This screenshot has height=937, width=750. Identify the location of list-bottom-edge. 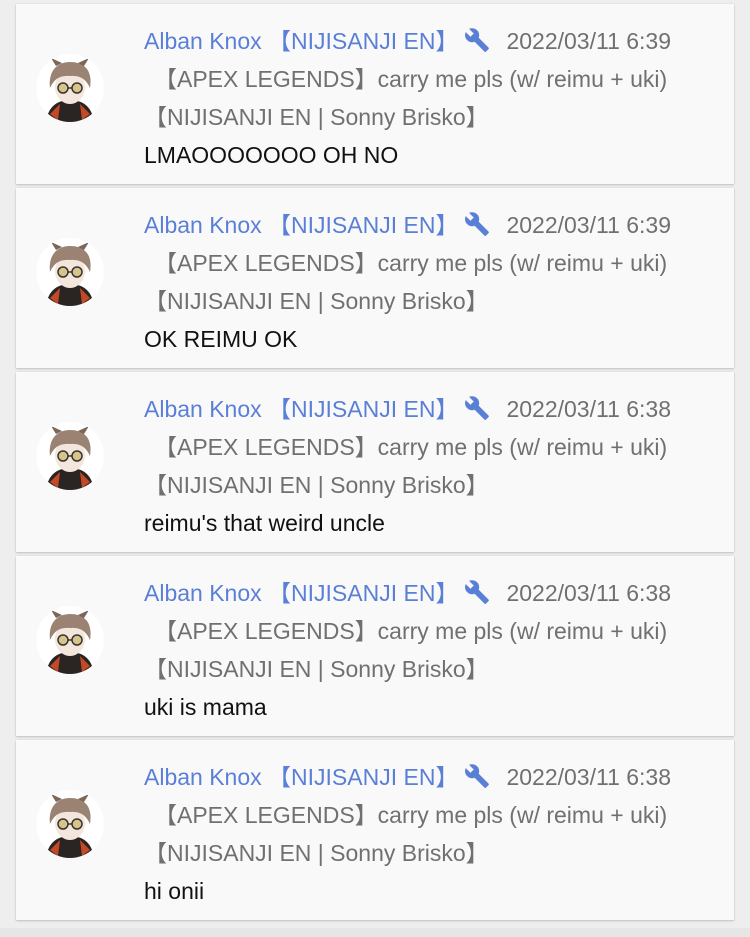
(375, 932).